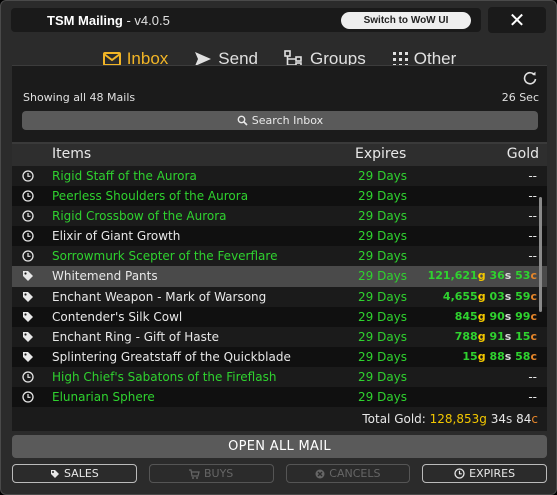  I want to click on open-all-mail-button: OPEN ALL MAIL, so click(279, 446).